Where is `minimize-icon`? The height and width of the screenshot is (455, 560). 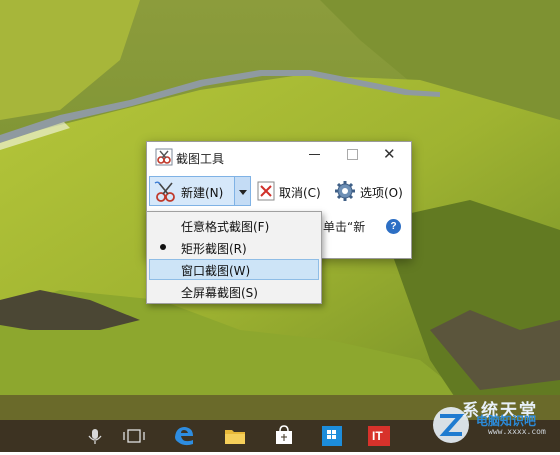
minimize-icon is located at coordinates (314, 154).